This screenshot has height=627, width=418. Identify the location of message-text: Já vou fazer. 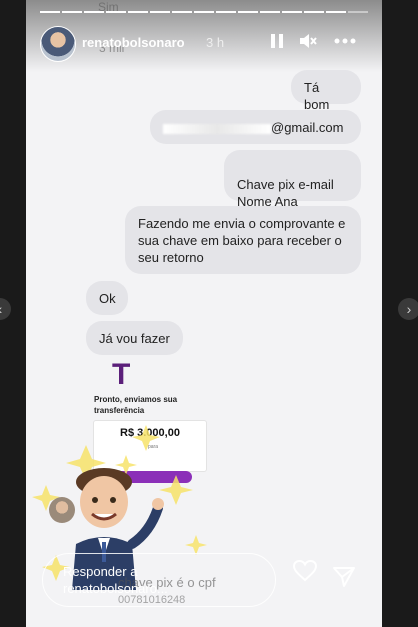
(134, 338).